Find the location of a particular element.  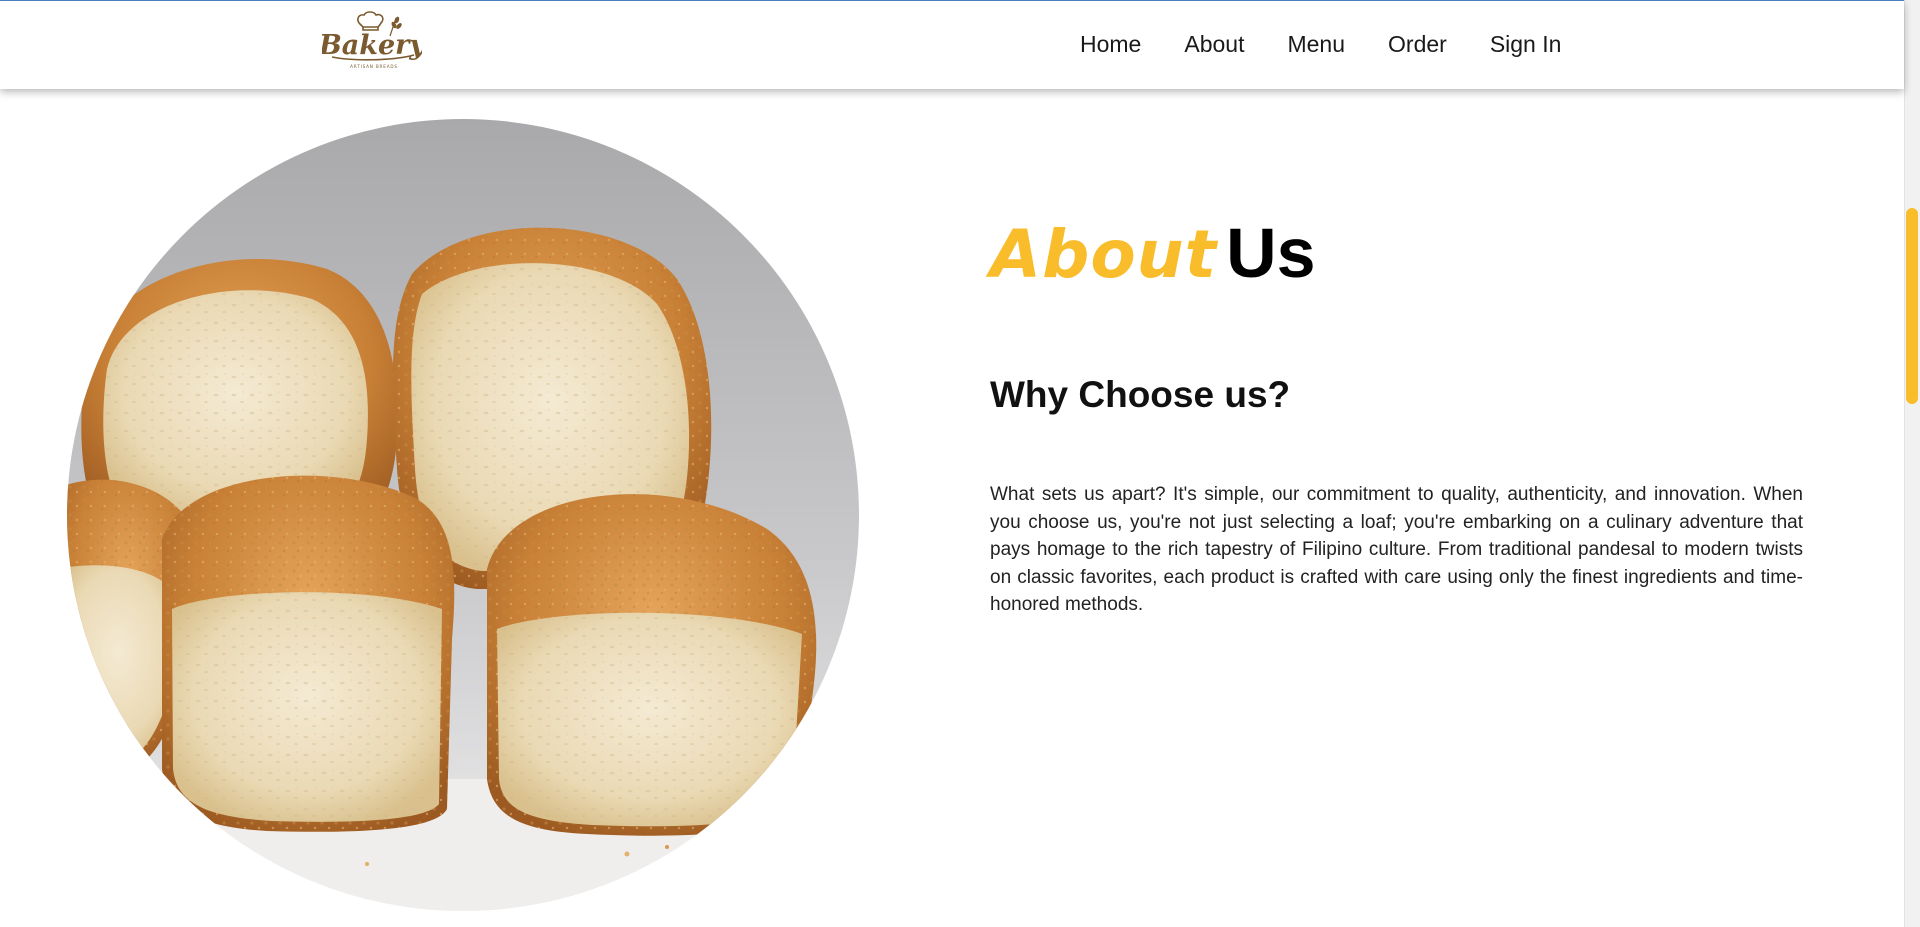

nav-sign-in: Sign In is located at coordinates (1526, 44).